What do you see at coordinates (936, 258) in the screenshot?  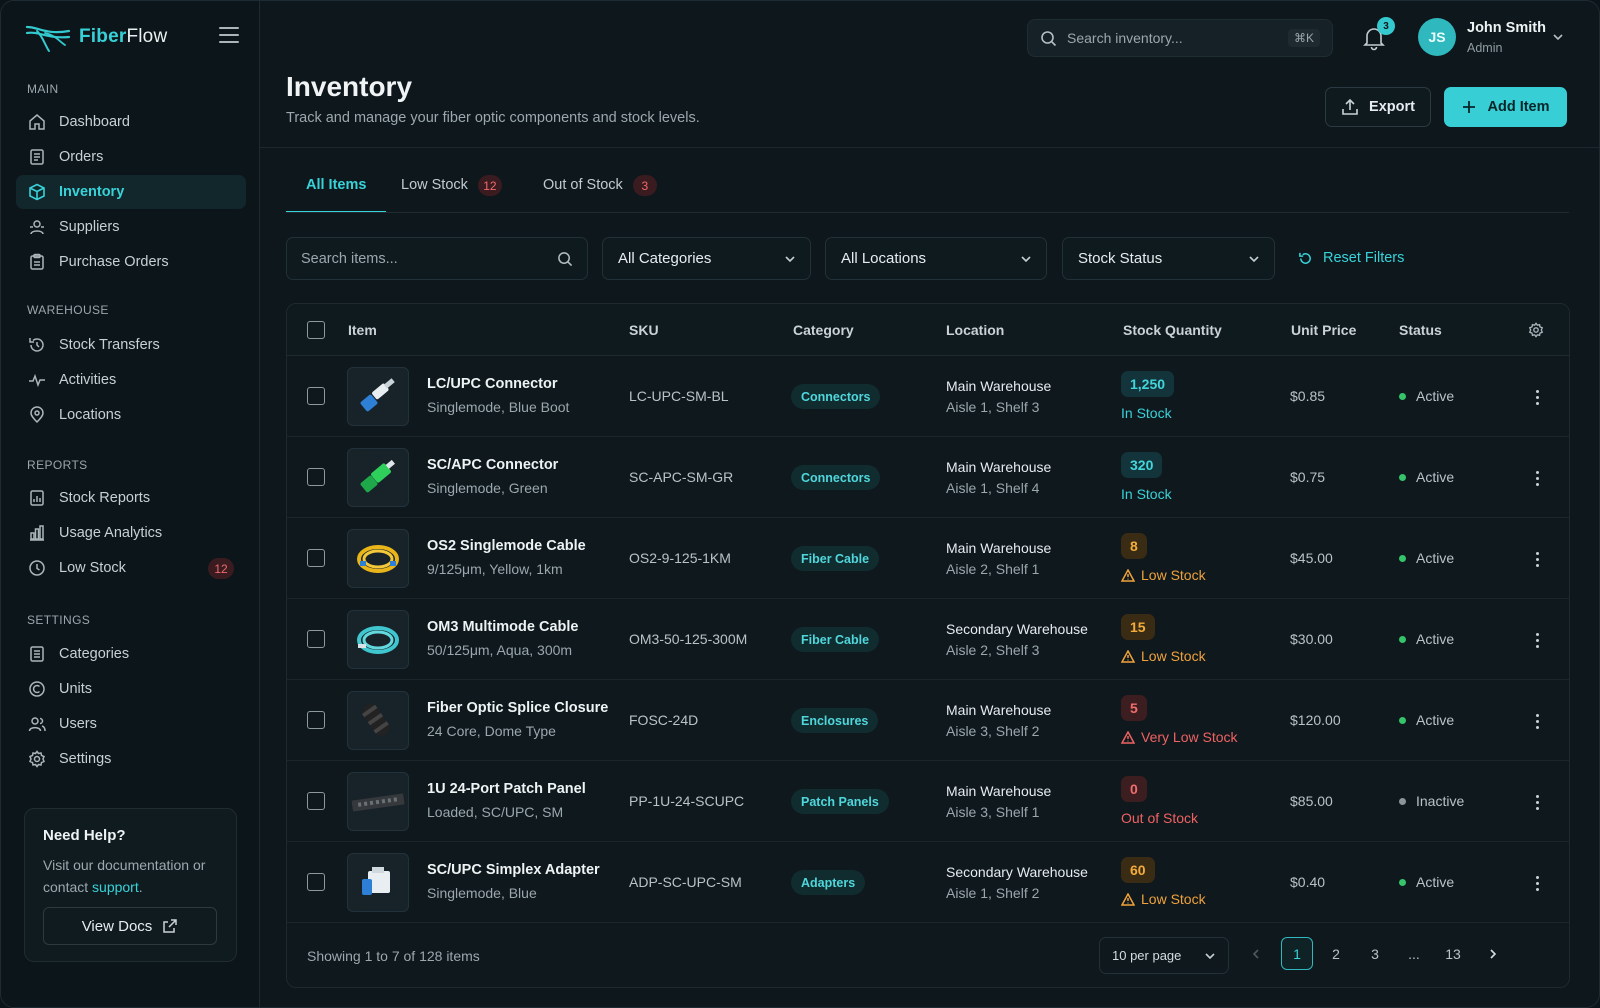 I see `location-select: All Locations` at bounding box center [936, 258].